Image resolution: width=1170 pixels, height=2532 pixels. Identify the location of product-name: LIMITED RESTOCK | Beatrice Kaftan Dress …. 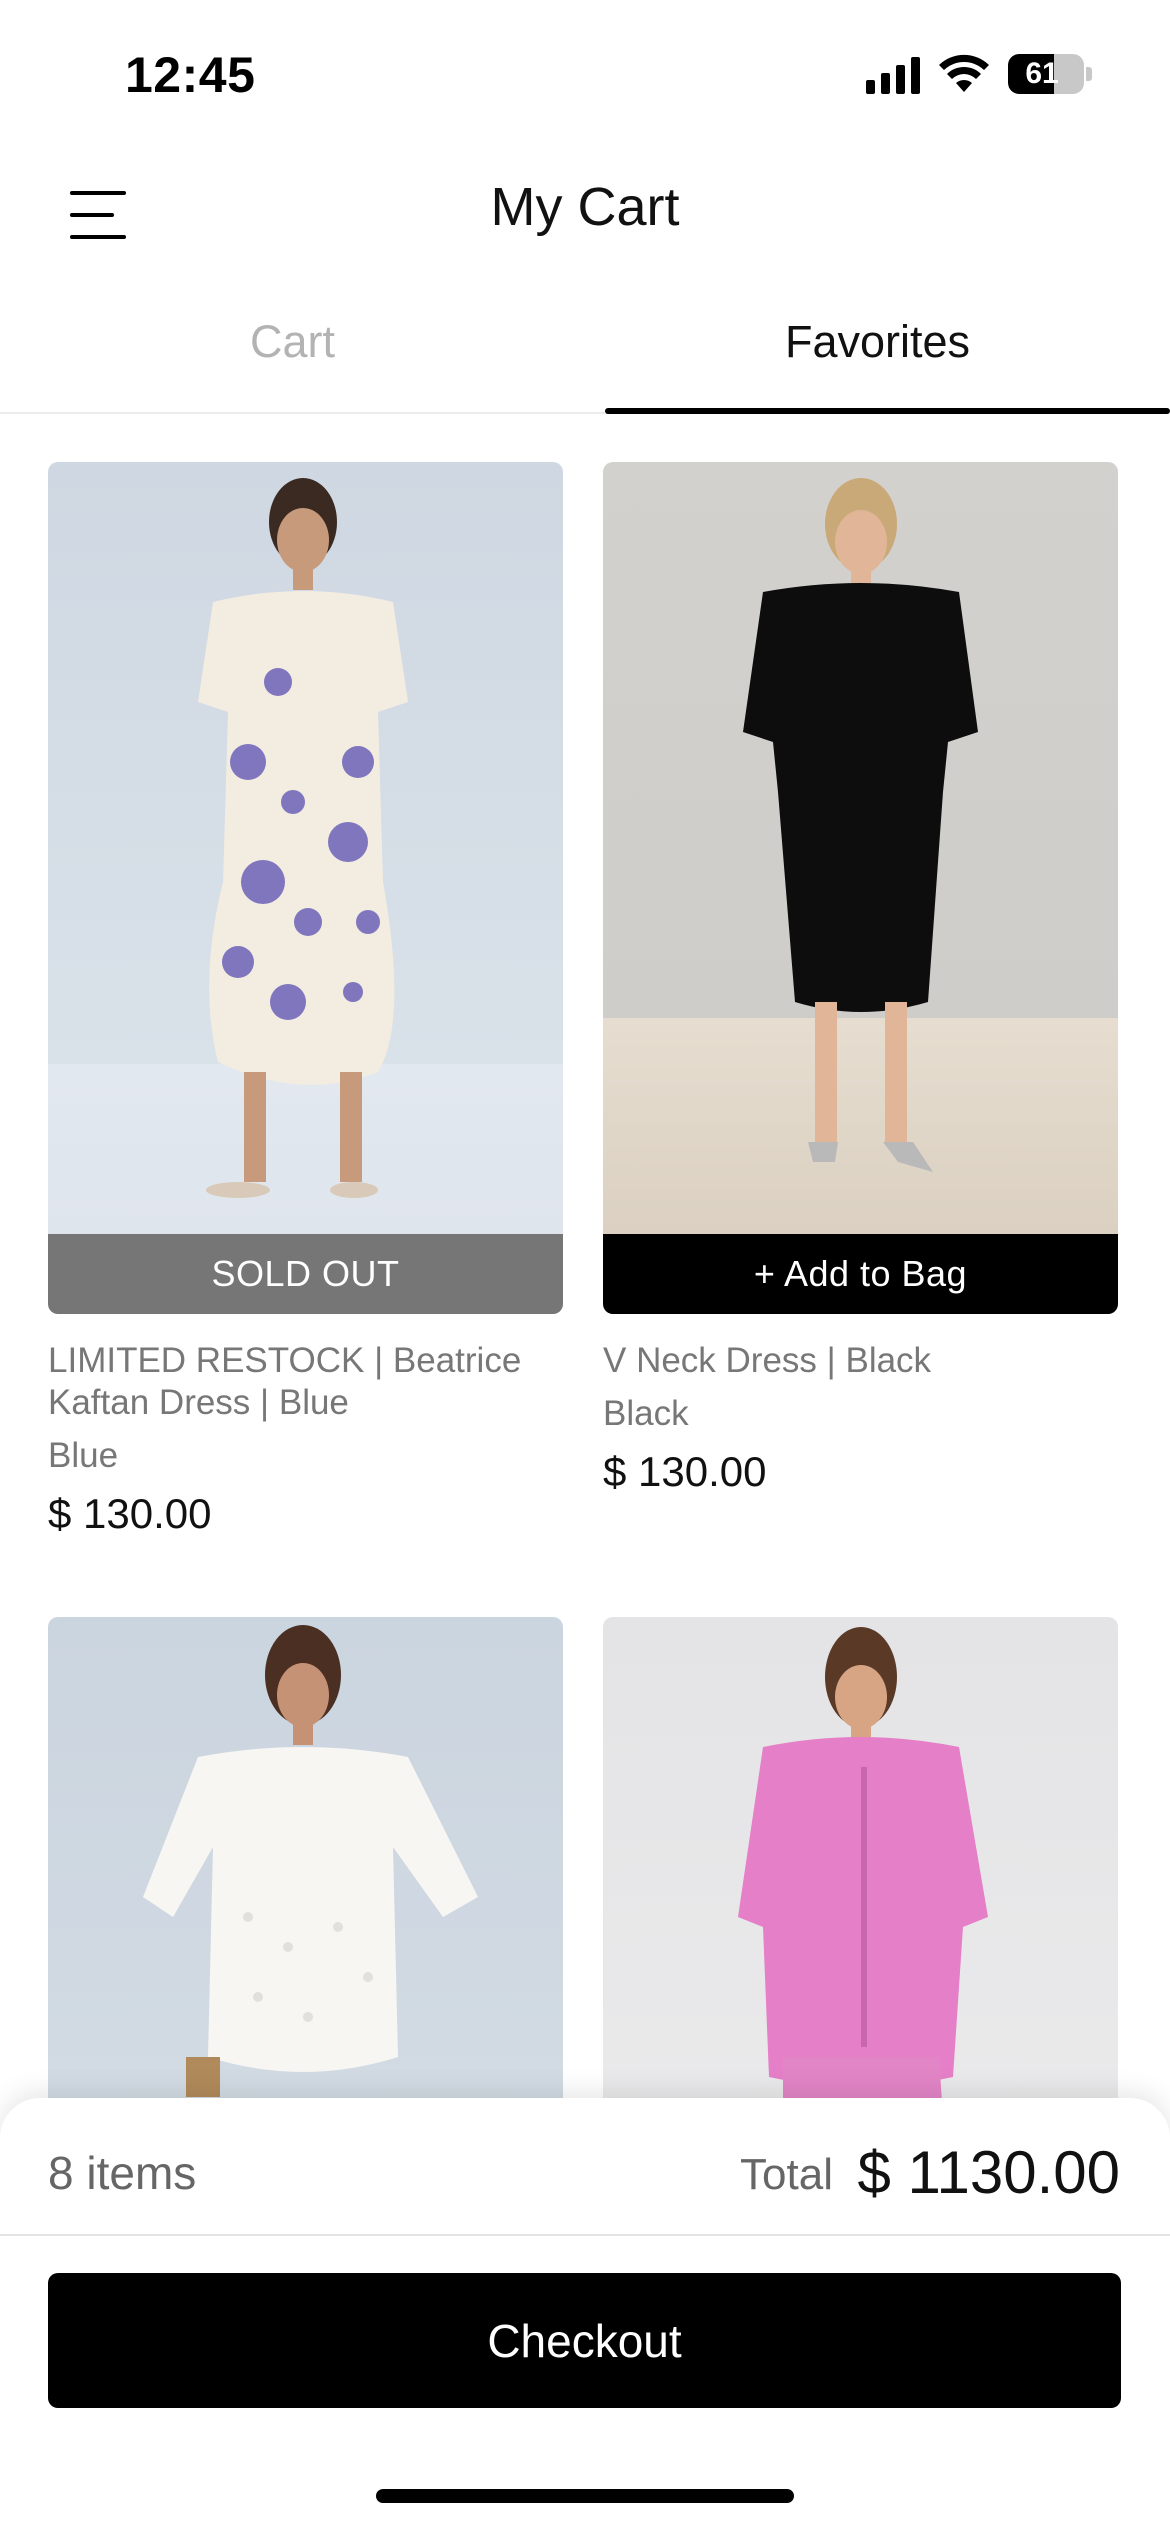
(305, 1382).